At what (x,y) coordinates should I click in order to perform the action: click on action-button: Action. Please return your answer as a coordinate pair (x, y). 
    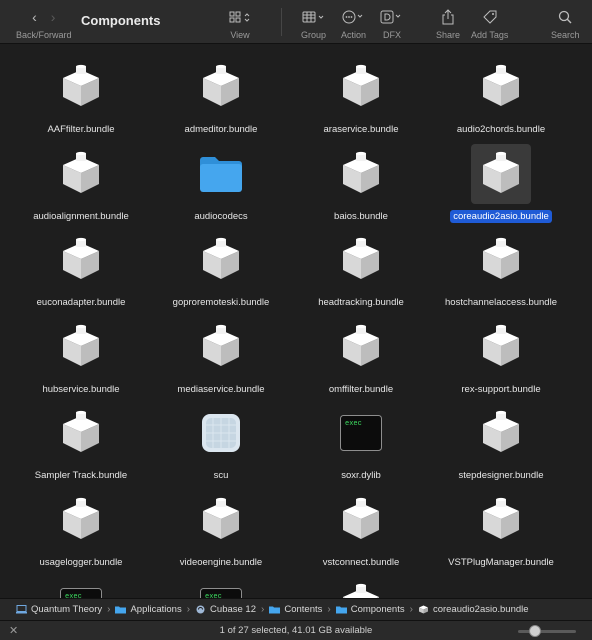
    Looking at the image, I should click on (353, 24).